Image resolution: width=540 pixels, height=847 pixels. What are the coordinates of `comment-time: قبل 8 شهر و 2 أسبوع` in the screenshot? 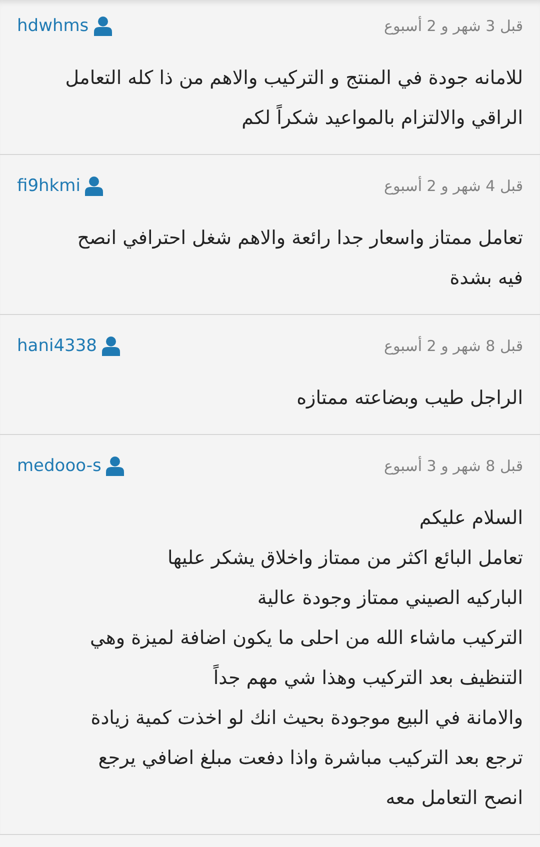 It's located at (453, 346).